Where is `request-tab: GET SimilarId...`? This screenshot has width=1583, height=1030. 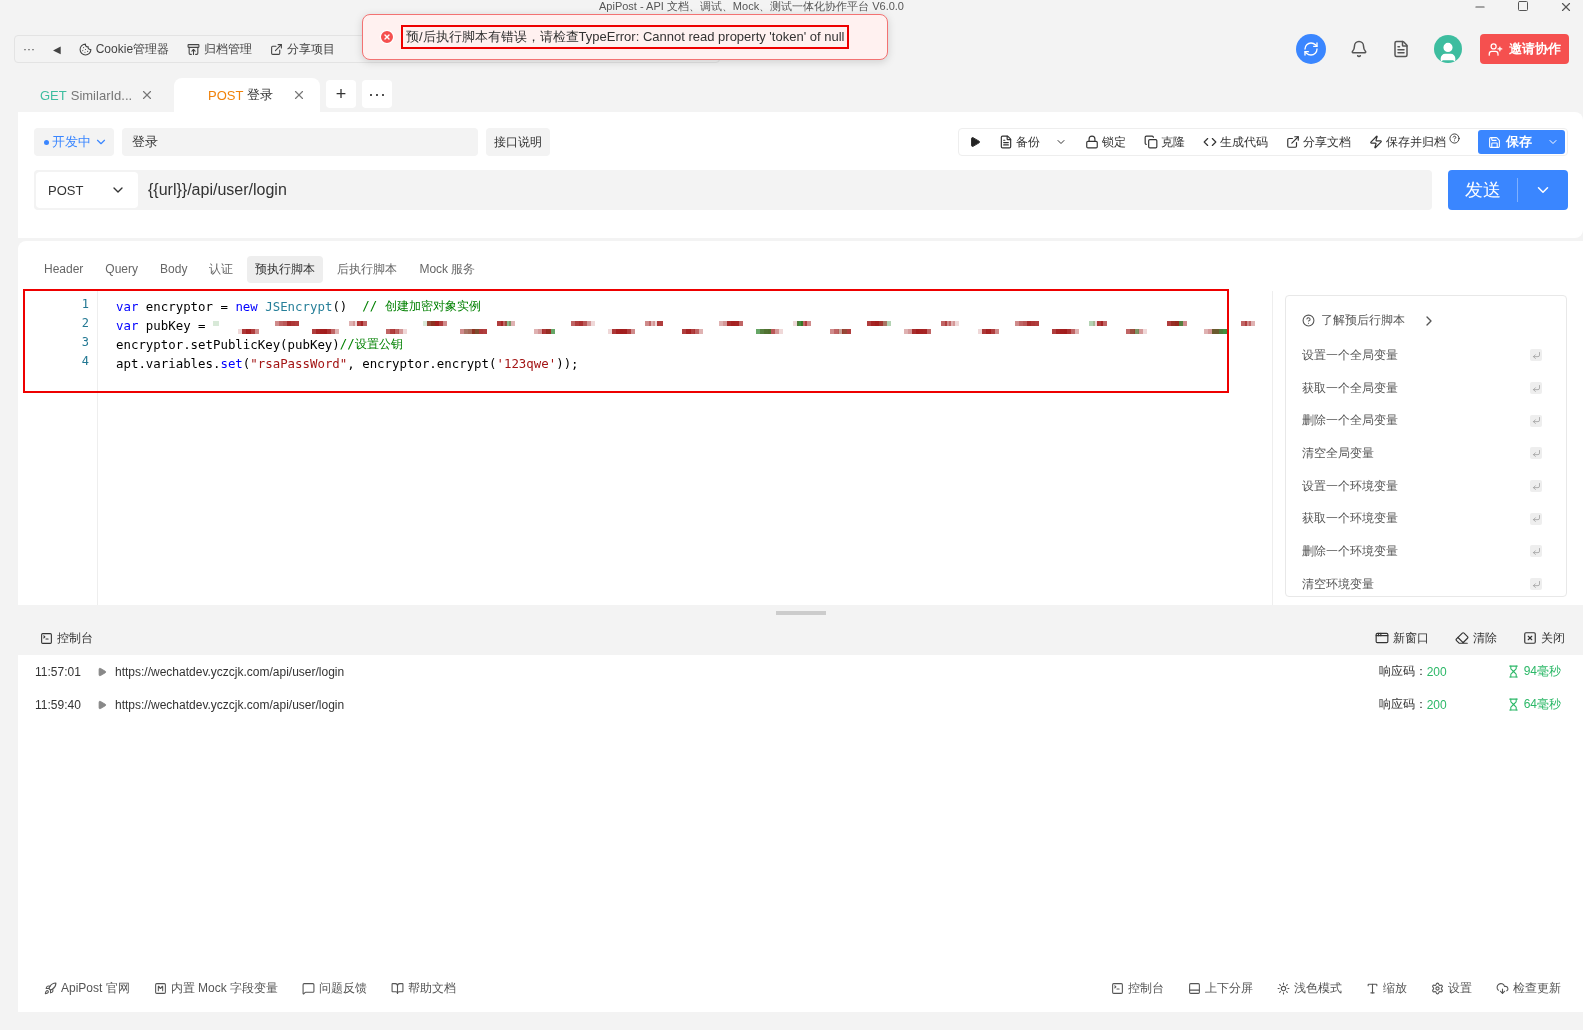 request-tab: GET SimilarId... is located at coordinates (93, 95).